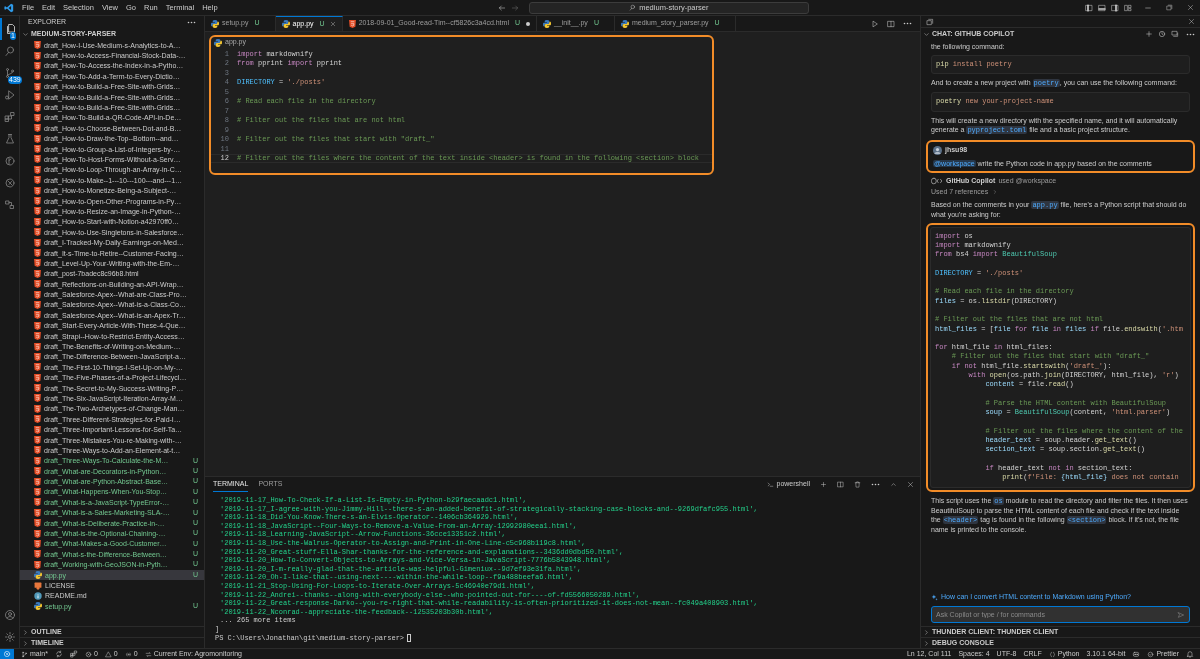 This screenshot has height=659, width=1200. I want to click on flask-icon, so click(9, 139).